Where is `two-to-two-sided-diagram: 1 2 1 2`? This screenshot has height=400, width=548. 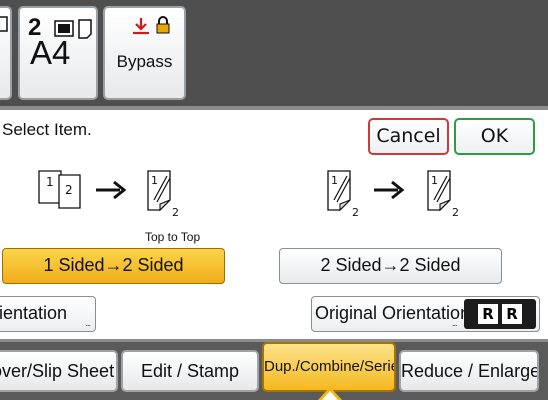
two-to-two-sided-diagram: 1 2 1 2 is located at coordinates (393, 194).